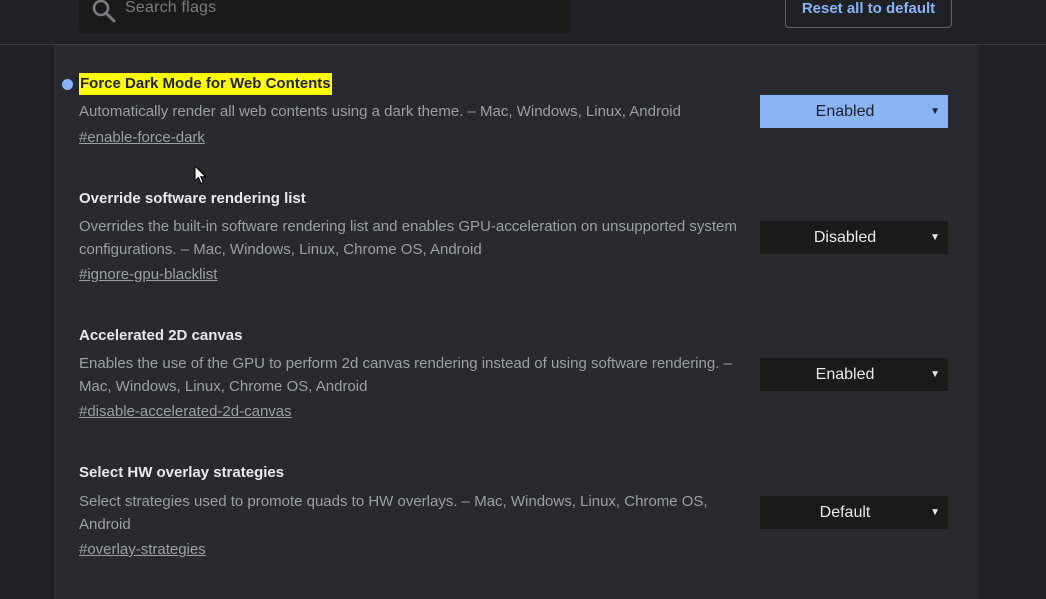  What do you see at coordinates (182, 472) in the screenshot?
I see `flag-title: Select HW overlay strategies` at bounding box center [182, 472].